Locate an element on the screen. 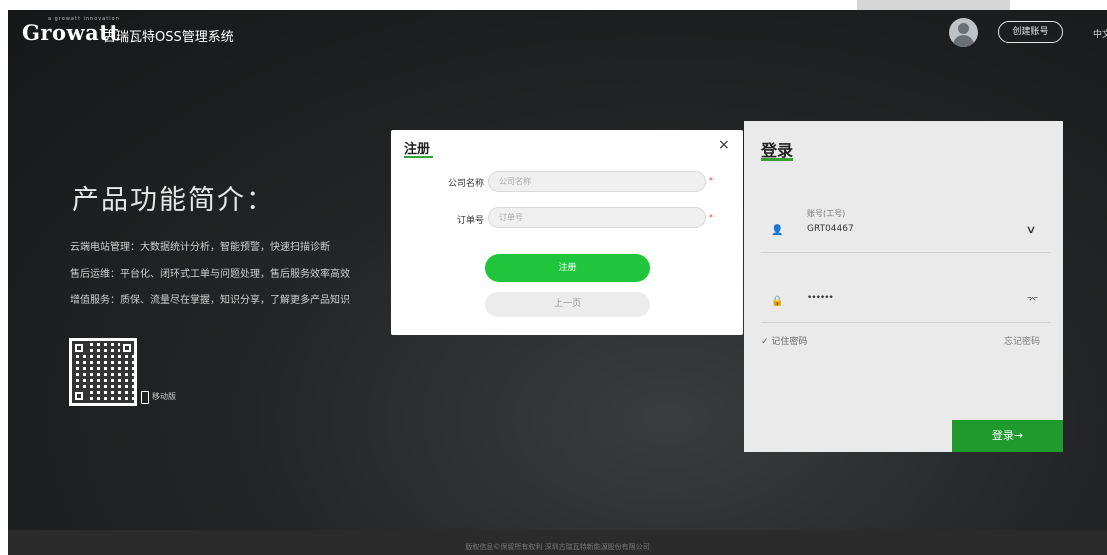  language-switch: 中文 is located at coordinates (1100, 33).